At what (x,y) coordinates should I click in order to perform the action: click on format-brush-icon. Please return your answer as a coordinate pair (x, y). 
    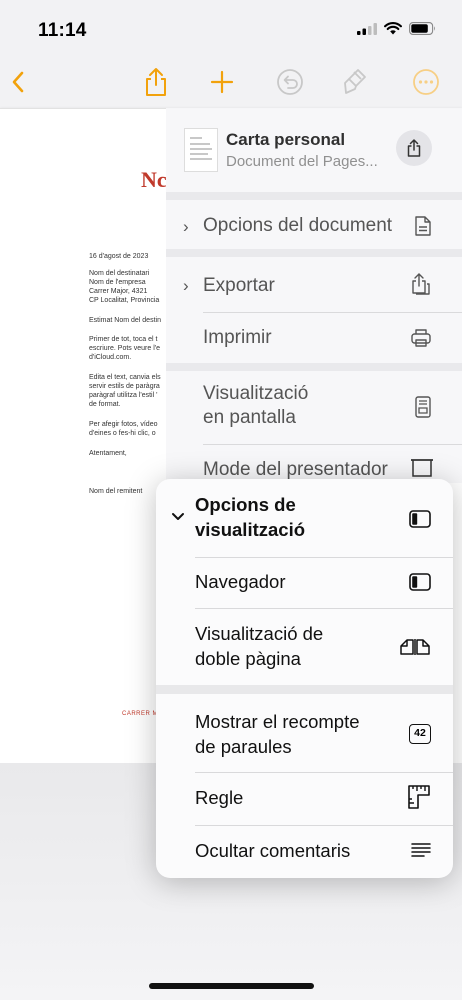
    Looking at the image, I should click on (355, 81).